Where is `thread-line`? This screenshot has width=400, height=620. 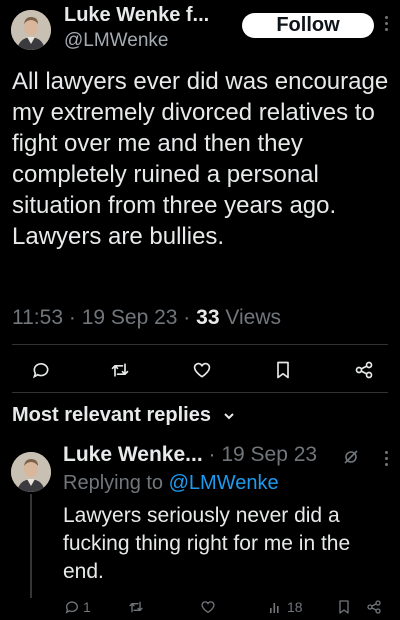 thread-line is located at coordinates (31, 546).